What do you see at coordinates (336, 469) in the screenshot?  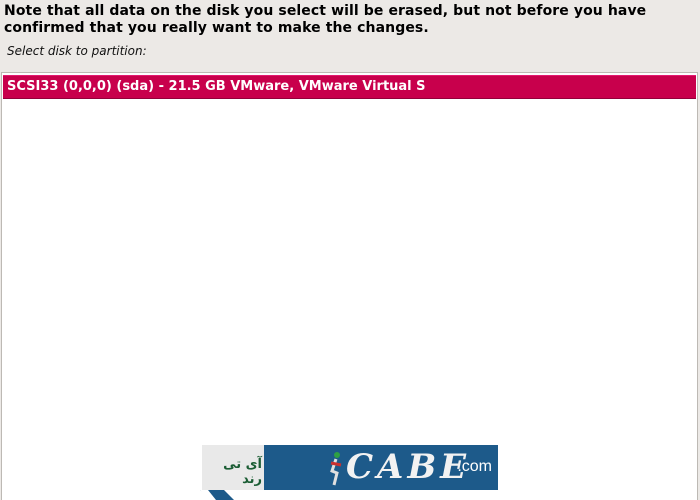 I see `runner-figure-icon` at bounding box center [336, 469].